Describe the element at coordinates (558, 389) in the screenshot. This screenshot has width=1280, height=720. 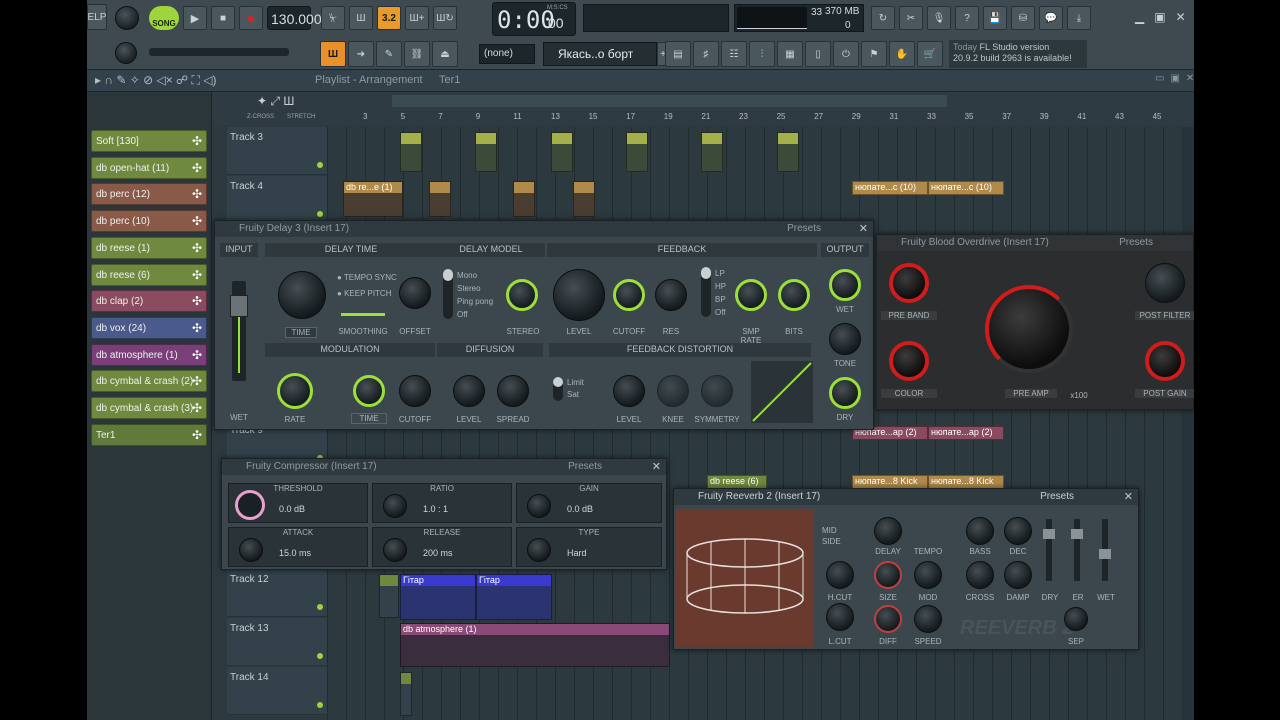
I see `limit-sat-switch` at that location.